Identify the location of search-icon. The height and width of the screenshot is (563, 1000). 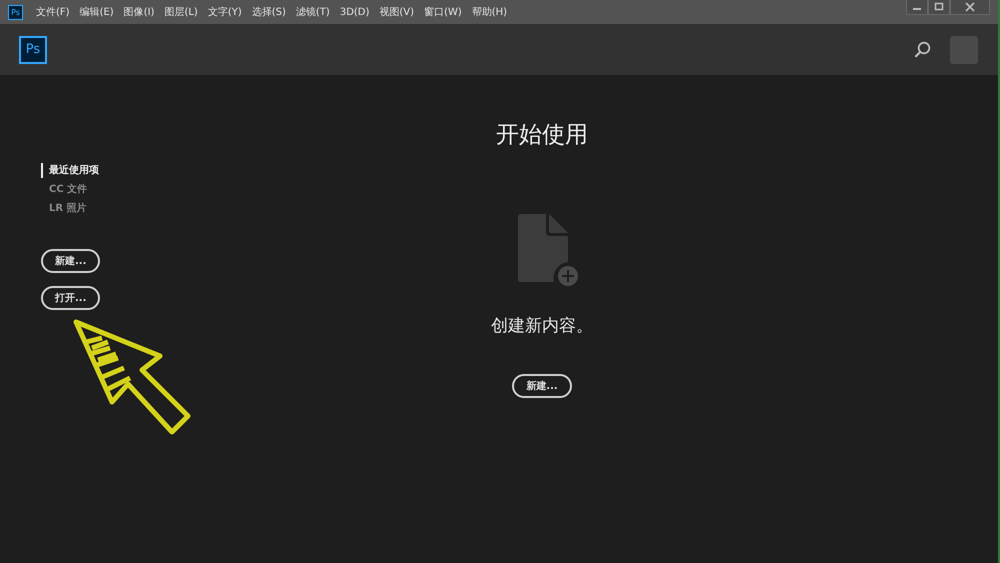
(922, 49).